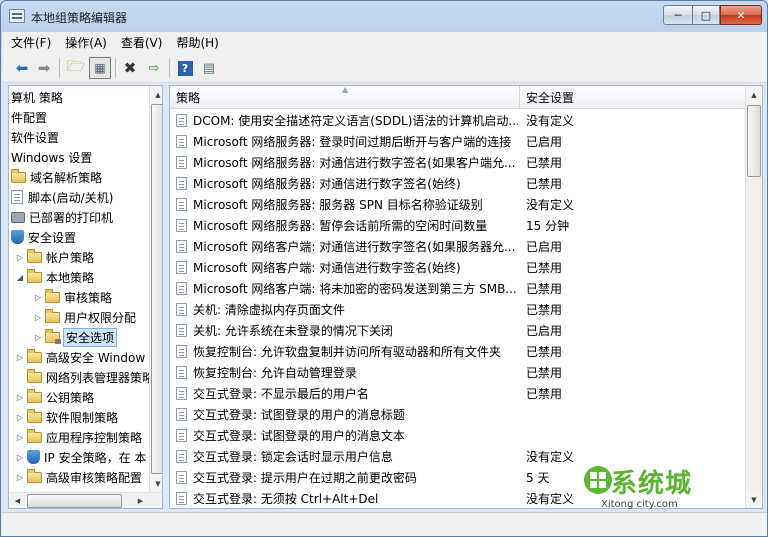 Image resolution: width=768 pixels, height=537 pixels. Describe the element at coordinates (76, 68) in the screenshot. I see `up-folder-icon: 🗁` at that location.